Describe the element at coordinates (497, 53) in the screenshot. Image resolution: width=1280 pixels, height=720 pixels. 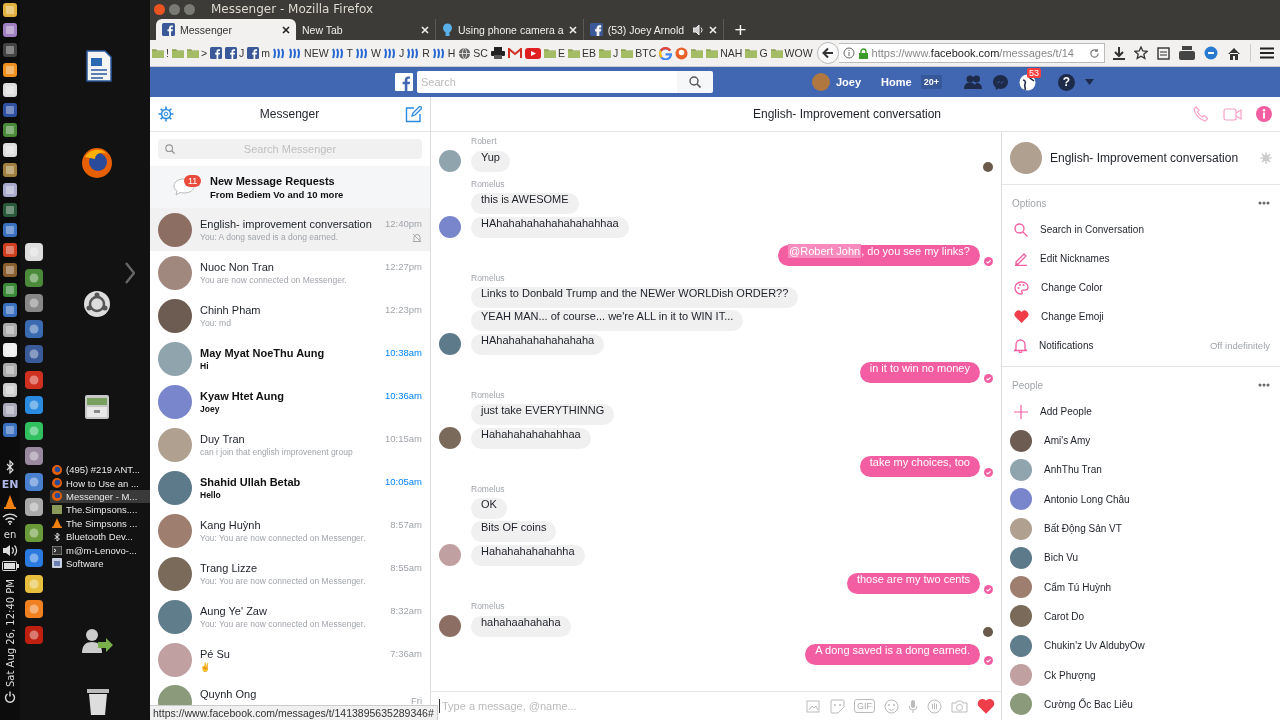
I see `bookmark` at that location.